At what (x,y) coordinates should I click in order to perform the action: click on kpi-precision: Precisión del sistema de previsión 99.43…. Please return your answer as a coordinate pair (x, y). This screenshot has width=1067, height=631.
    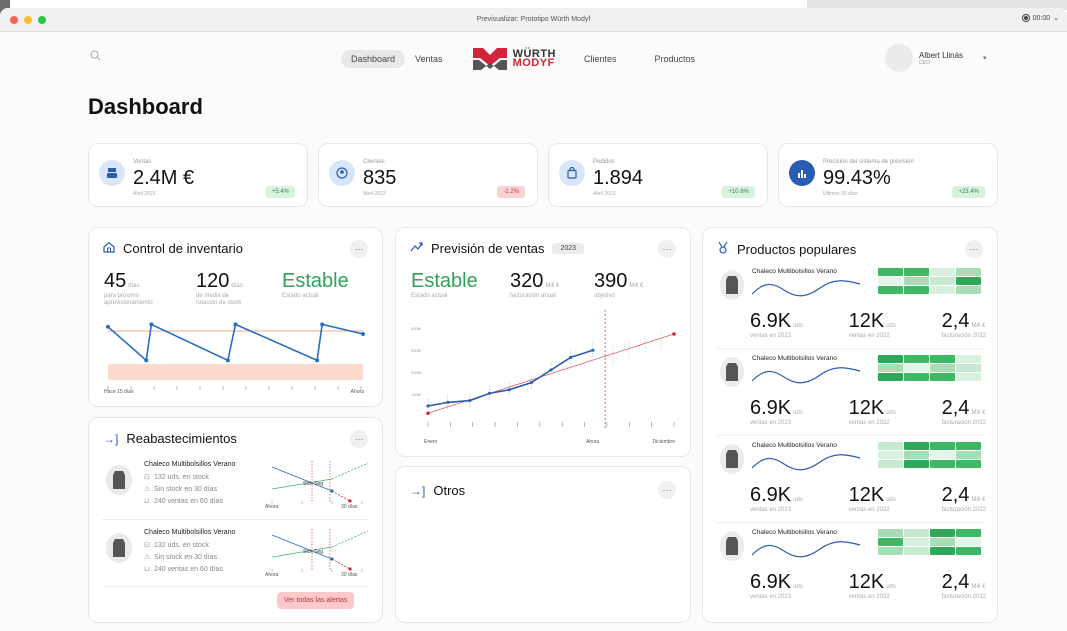
    Looking at the image, I should click on (888, 175).